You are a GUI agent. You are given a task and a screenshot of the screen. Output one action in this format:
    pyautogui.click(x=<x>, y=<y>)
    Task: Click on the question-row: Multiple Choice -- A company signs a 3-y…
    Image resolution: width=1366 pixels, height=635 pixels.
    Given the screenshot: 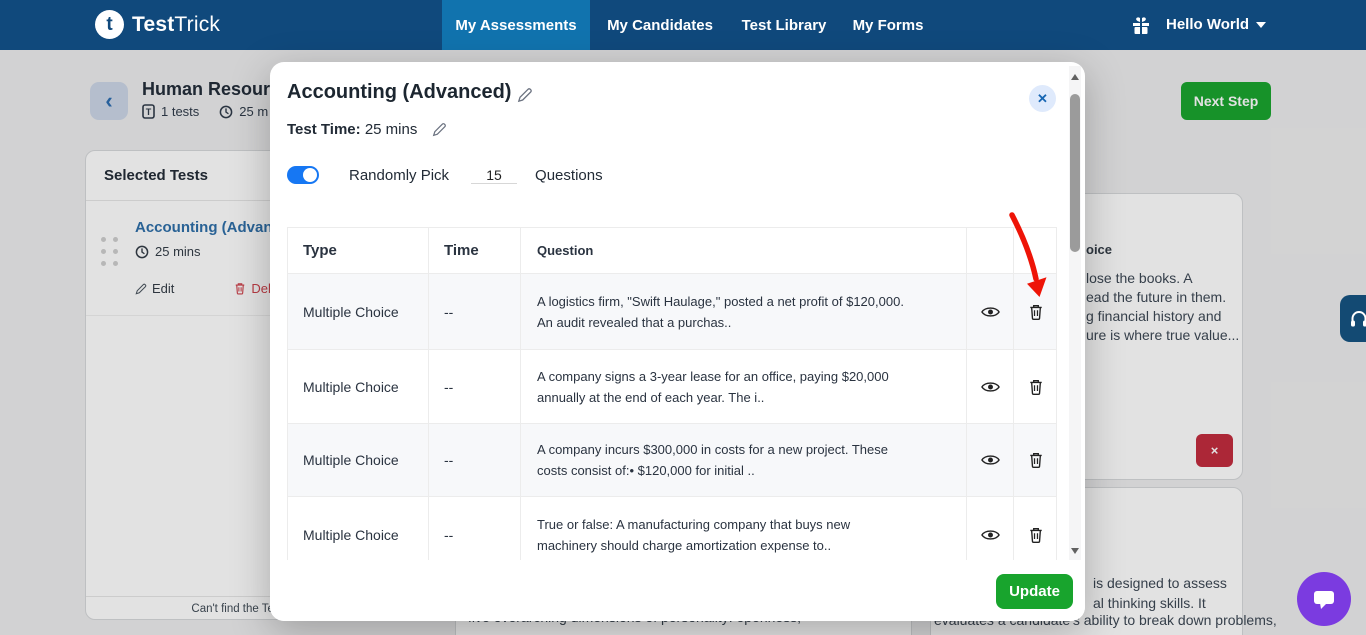 What is the action you would take?
    pyautogui.click(x=672, y=387)
    